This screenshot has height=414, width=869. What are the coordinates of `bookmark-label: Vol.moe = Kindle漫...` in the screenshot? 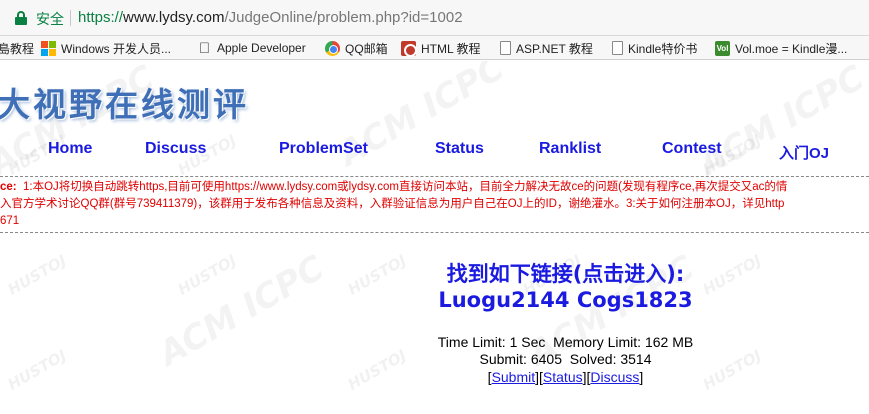 It's located at (791, 48).